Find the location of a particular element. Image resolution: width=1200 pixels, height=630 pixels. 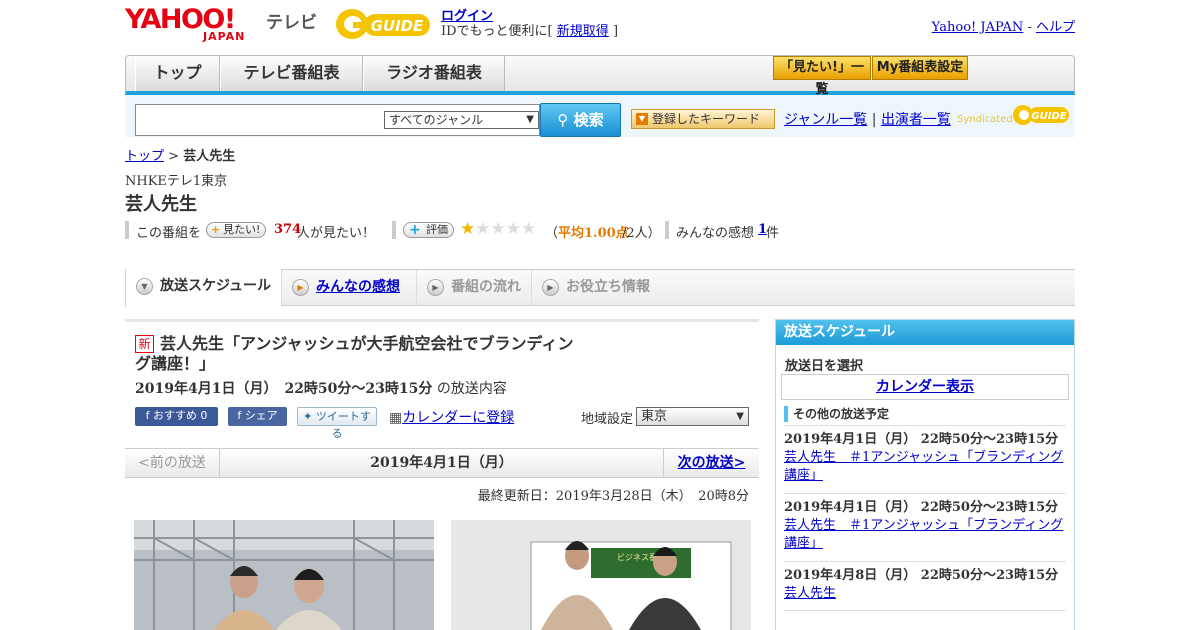

want-badge-label: 見たい! is located at coordinates (242, 229).